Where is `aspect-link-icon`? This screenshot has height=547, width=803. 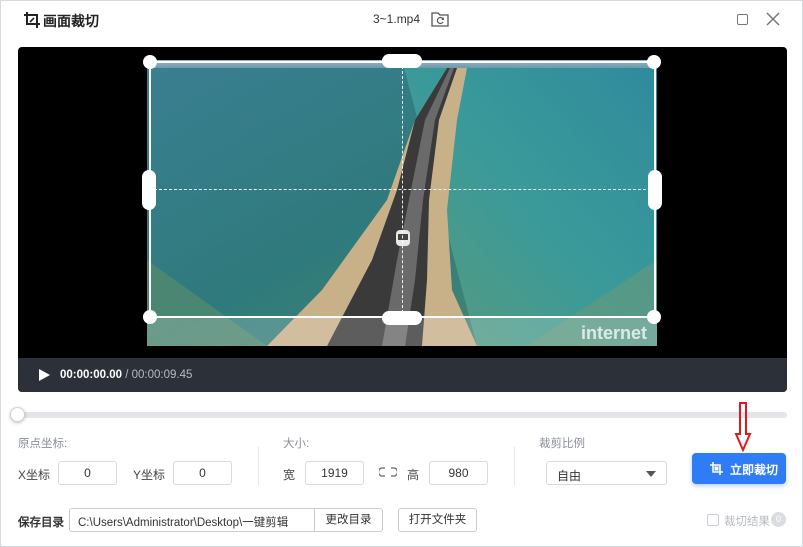 aspect-link-icon is located at coordinates (388, 472).